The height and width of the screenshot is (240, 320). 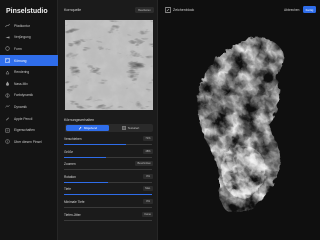 What do you see at coordinates (144, 10) in the screenshot?
I see `edit-grain-button: Bearbeiten` at bounding box center [144, 10].